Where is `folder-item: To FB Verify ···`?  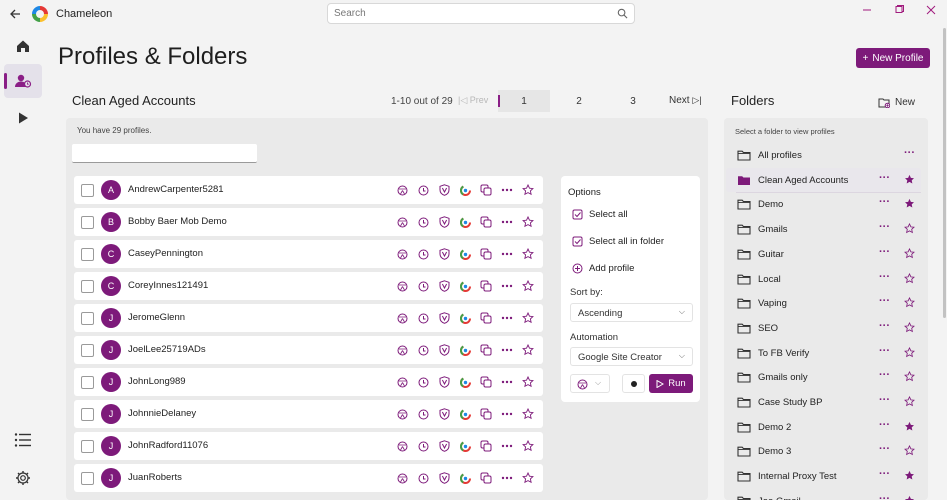 folder-item: To FB Verify ··· is located at coordinates (823, 353).